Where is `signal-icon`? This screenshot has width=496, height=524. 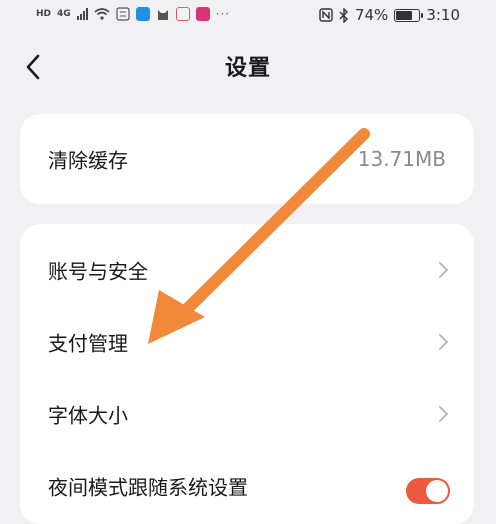
signal-icon is located at coordinates (82, 14).